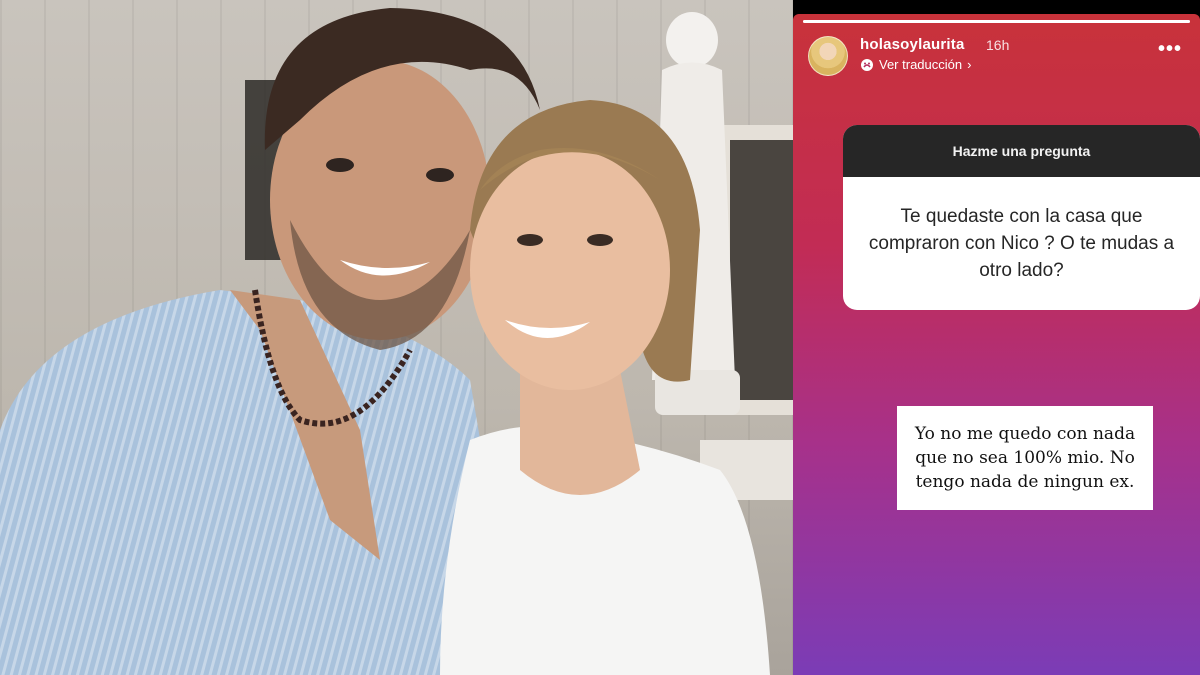  Describe the element at coordinates (1021, 151) in the screenshot. I see `question-header: Hazme una pregunta` at that location.